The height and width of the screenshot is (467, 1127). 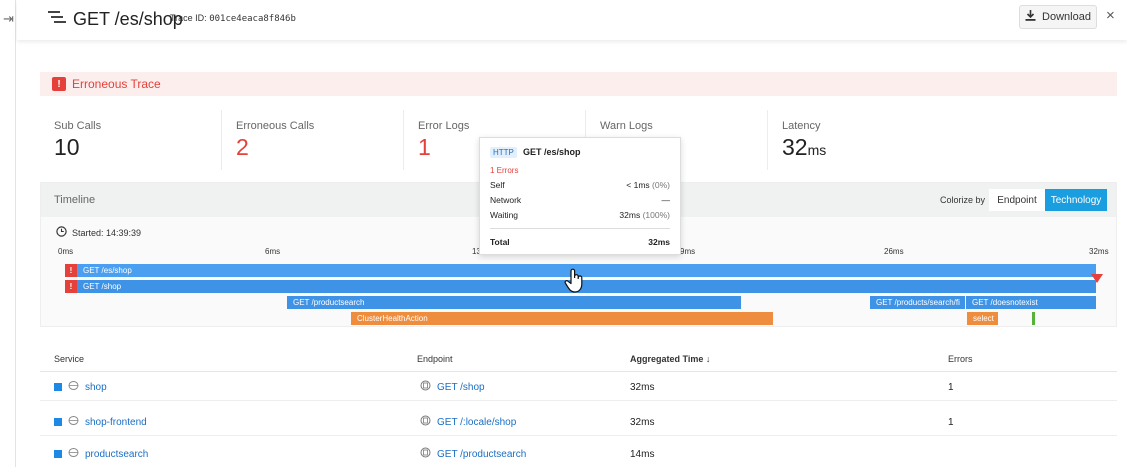 I want to click on stat-latency: Latency 32ms, so click(x=859, y=140).